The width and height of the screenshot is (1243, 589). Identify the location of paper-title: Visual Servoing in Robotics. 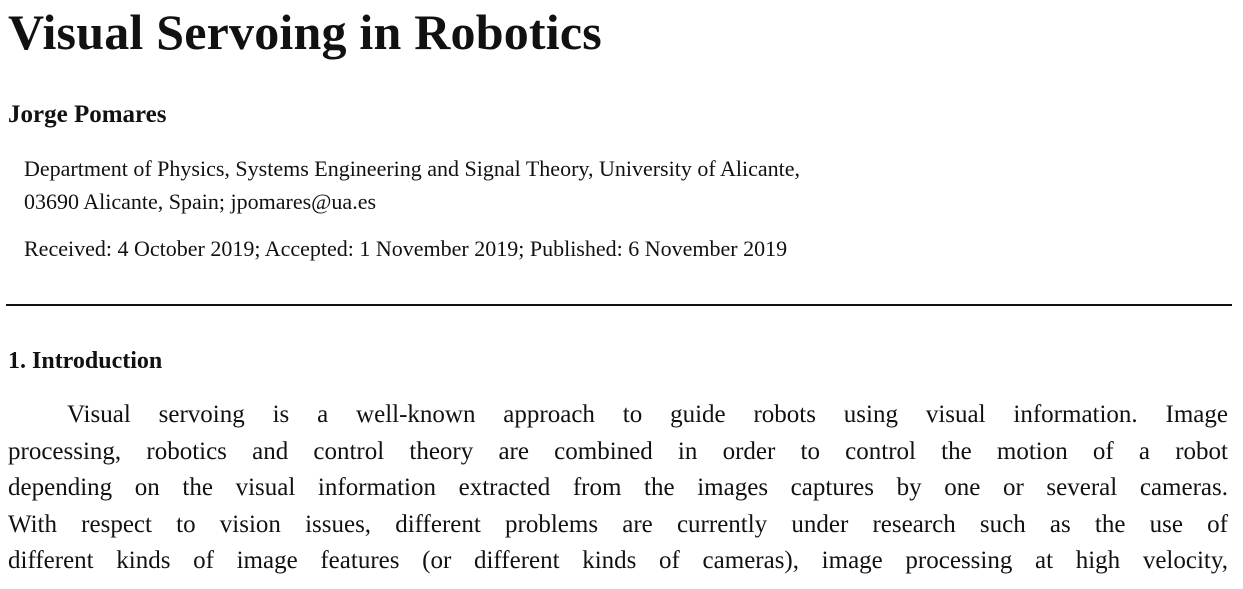
(305, 32).